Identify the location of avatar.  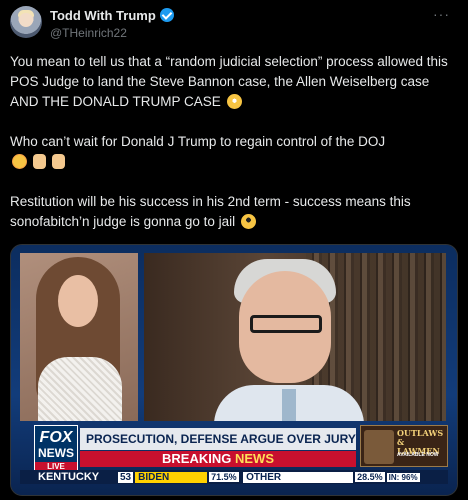
(26, 22).